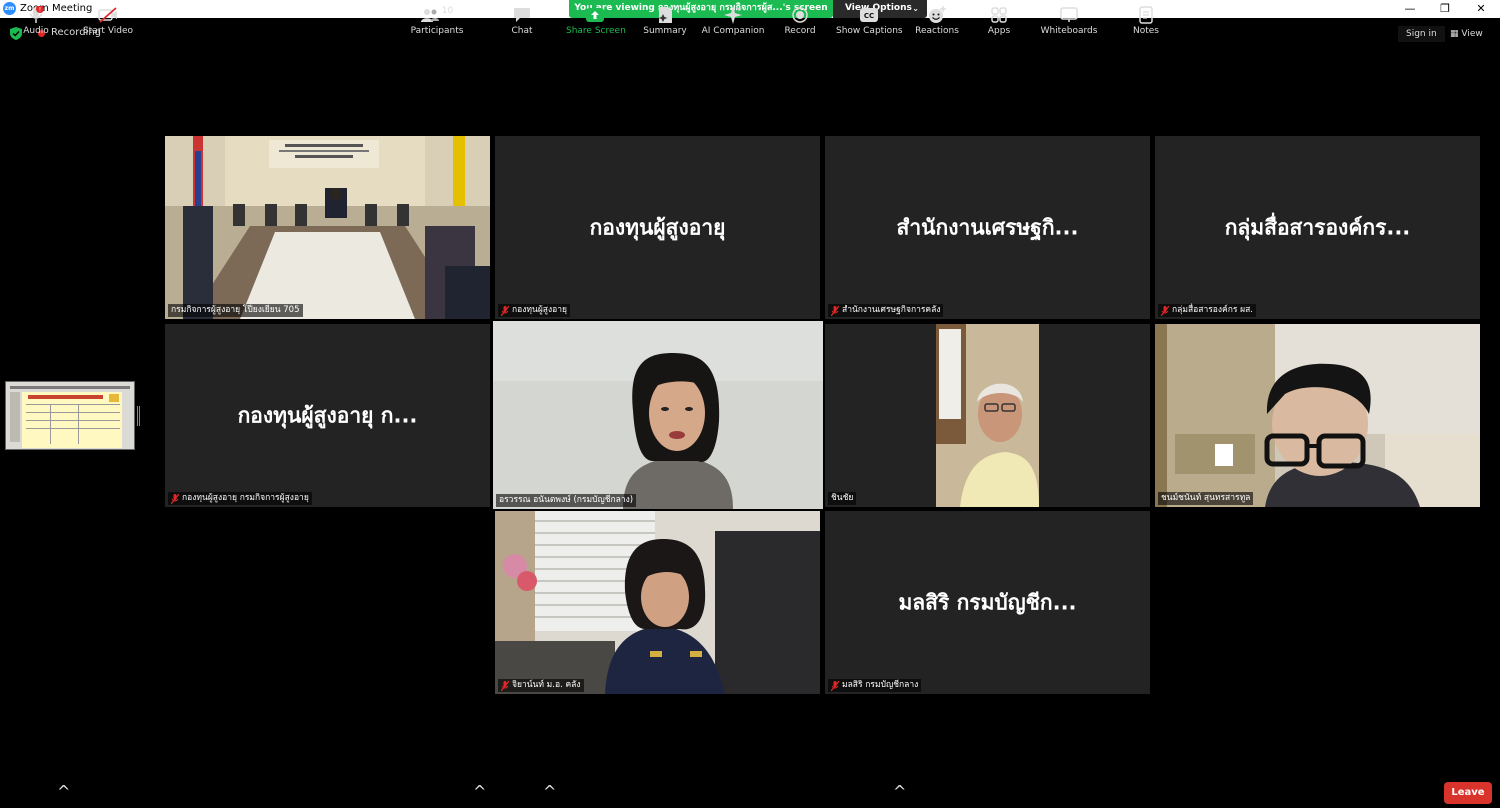 The image size is (1500, 808). I want to click on share-screen-button: Share Screen, so click(596, 22).